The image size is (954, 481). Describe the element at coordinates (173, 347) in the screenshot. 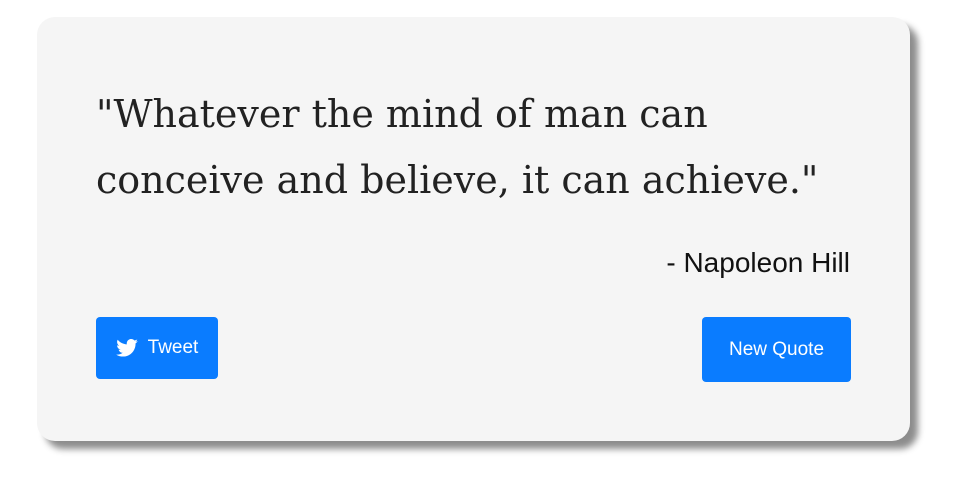

I see `tweet-button-label: Tweet` at that location.